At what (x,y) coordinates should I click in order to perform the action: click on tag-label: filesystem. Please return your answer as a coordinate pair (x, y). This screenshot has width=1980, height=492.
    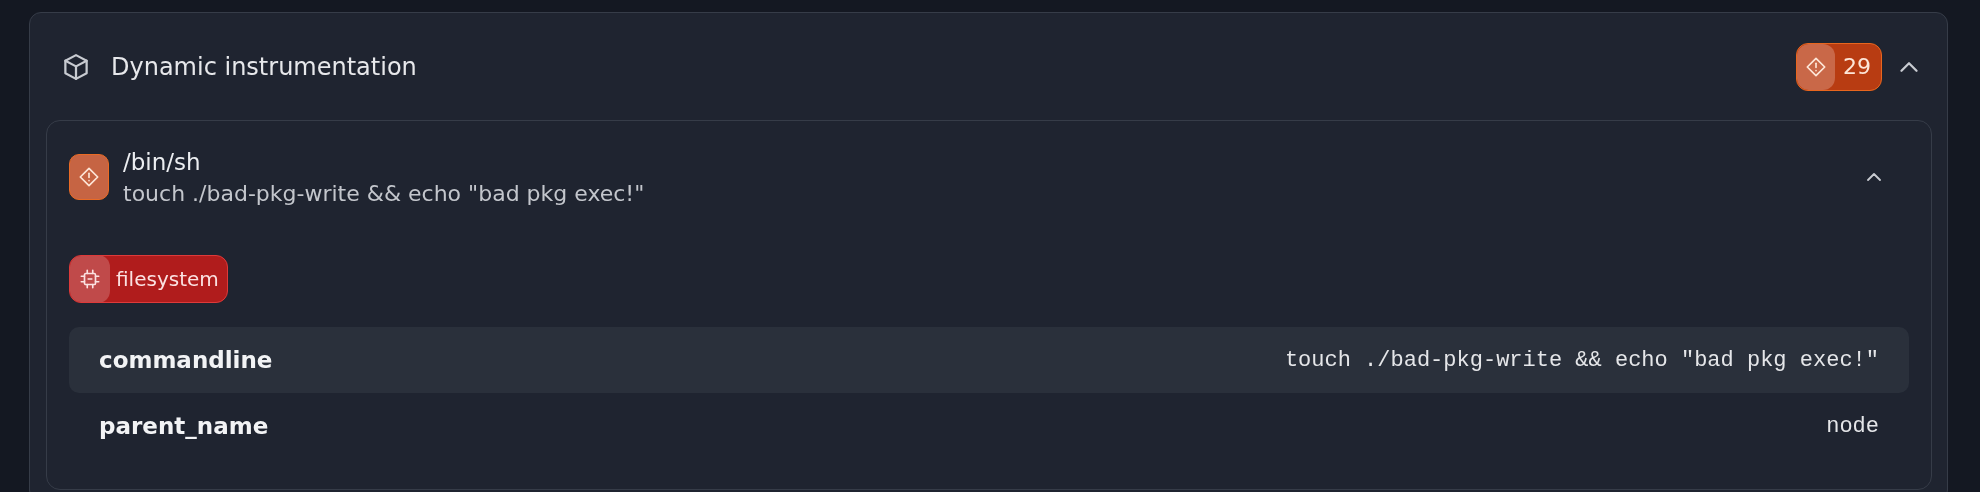
    Looking at the image, I should click on (167, 279).